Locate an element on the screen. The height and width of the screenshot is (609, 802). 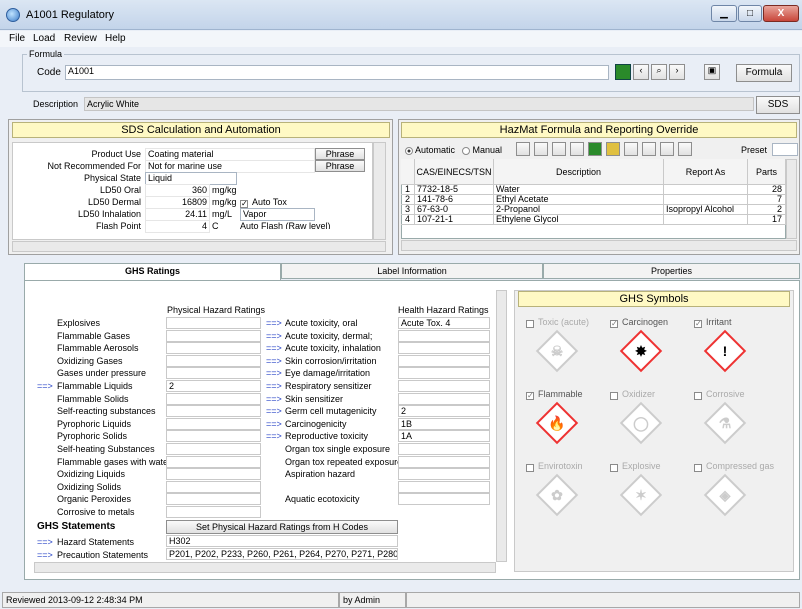
hazmat-hscrollbar is located at coordinates (599, 245).